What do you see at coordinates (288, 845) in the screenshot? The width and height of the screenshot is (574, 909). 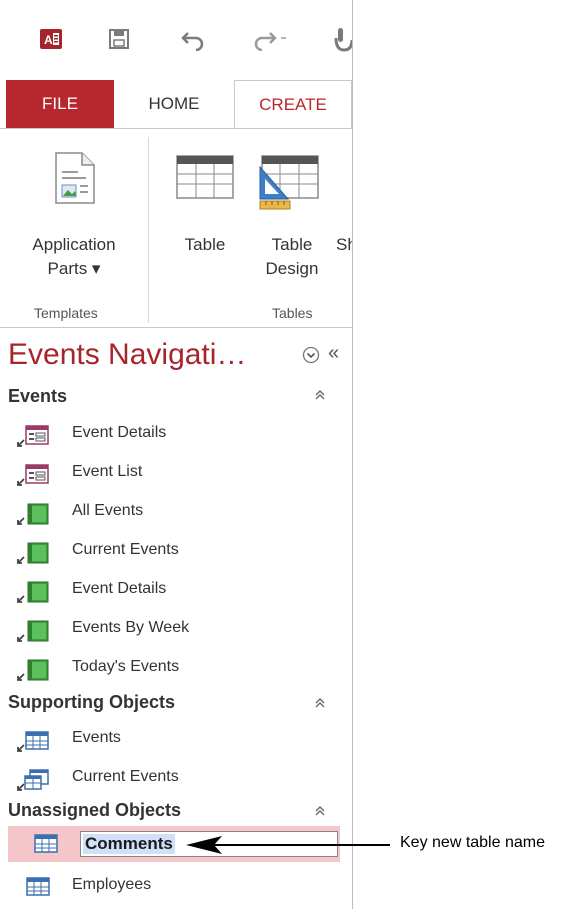 I see `callout-arrow-icon` at bounding box center [288, 845].